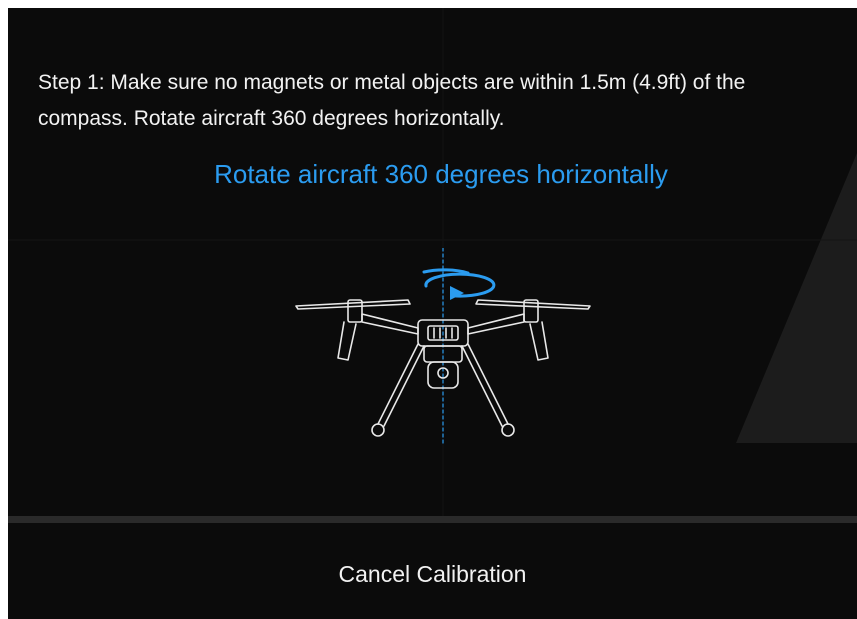 The width and height of the screenshot is (857, 619). Describe the element at coordinates (443, 346) in the screenshot. I see `drone-rotate-horizontal-icon` at that location.